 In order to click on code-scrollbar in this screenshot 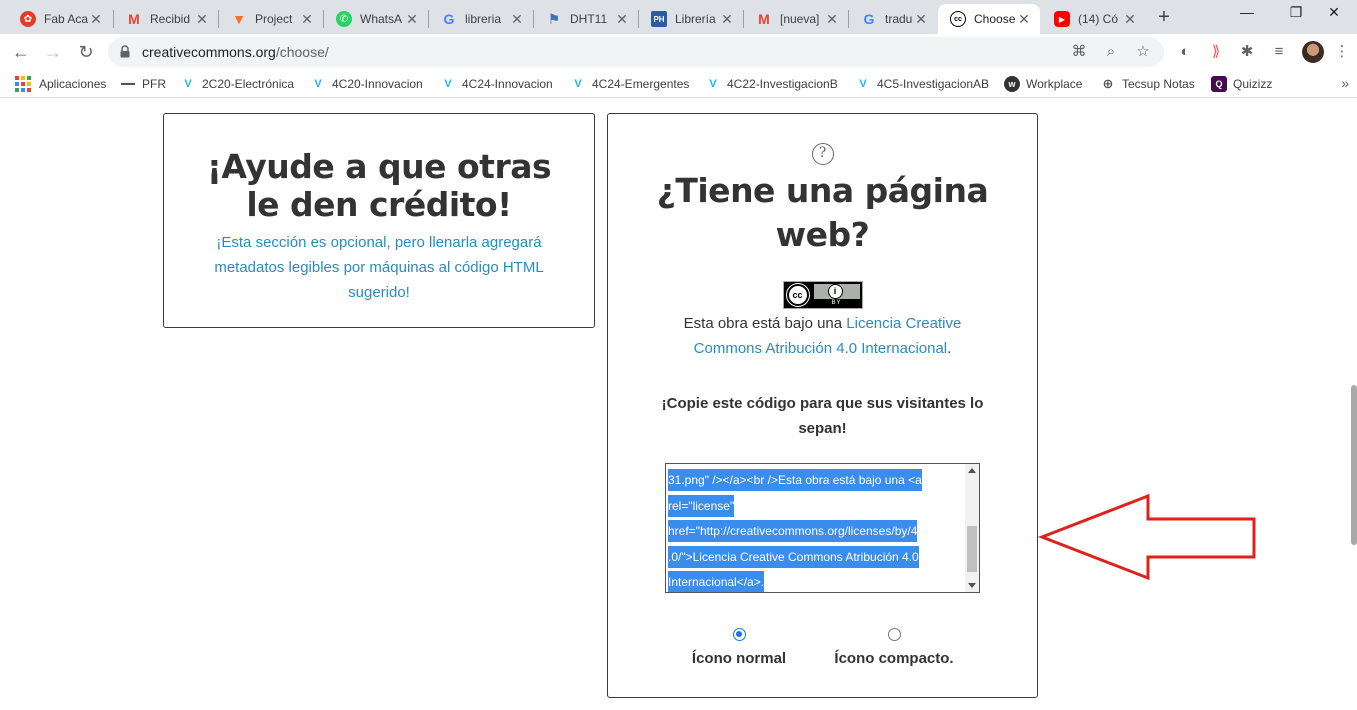, I will do `click(972, 528)`.